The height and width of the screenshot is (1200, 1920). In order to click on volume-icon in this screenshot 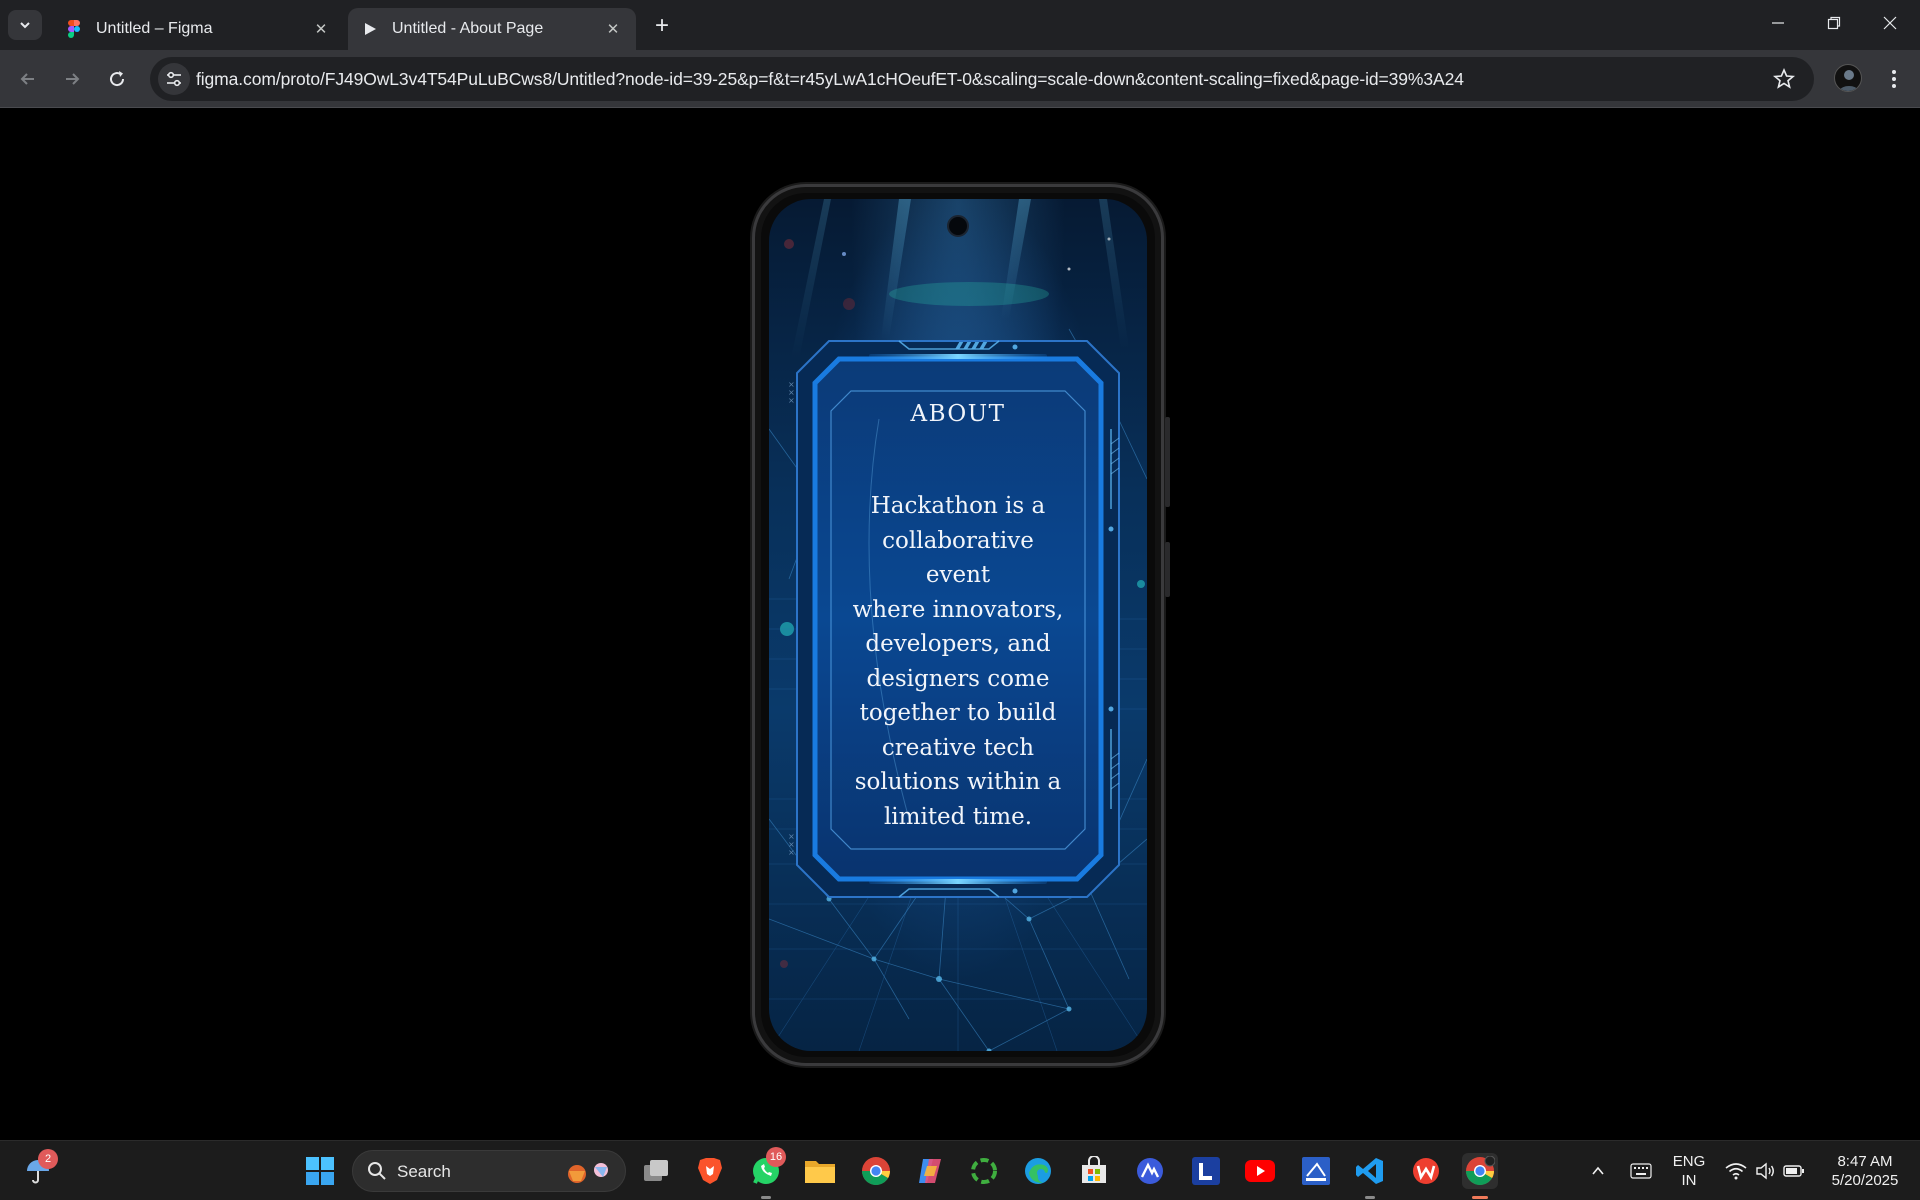, I will do `click(1765, 1171)`.